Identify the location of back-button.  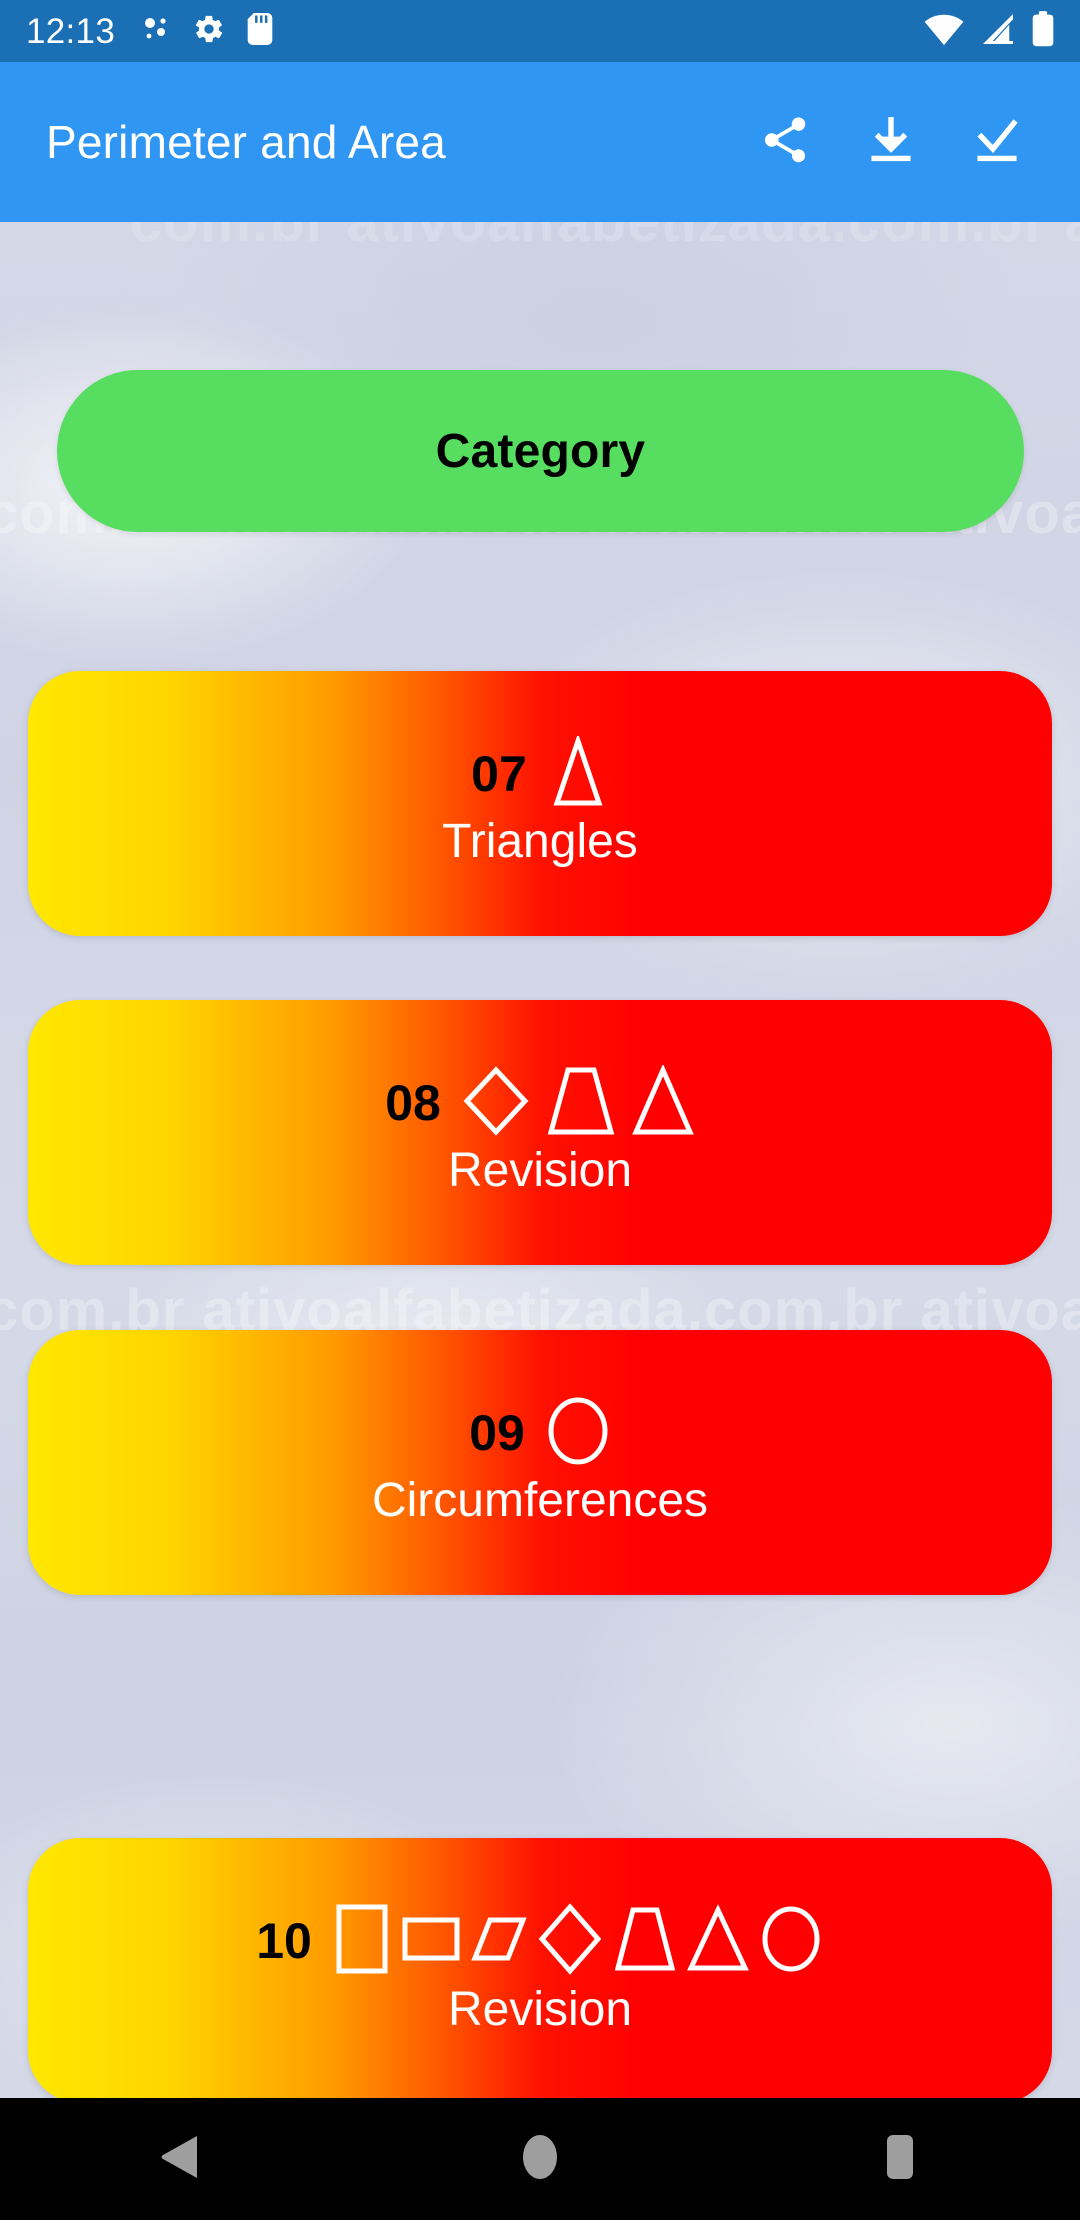
(180, 2159).